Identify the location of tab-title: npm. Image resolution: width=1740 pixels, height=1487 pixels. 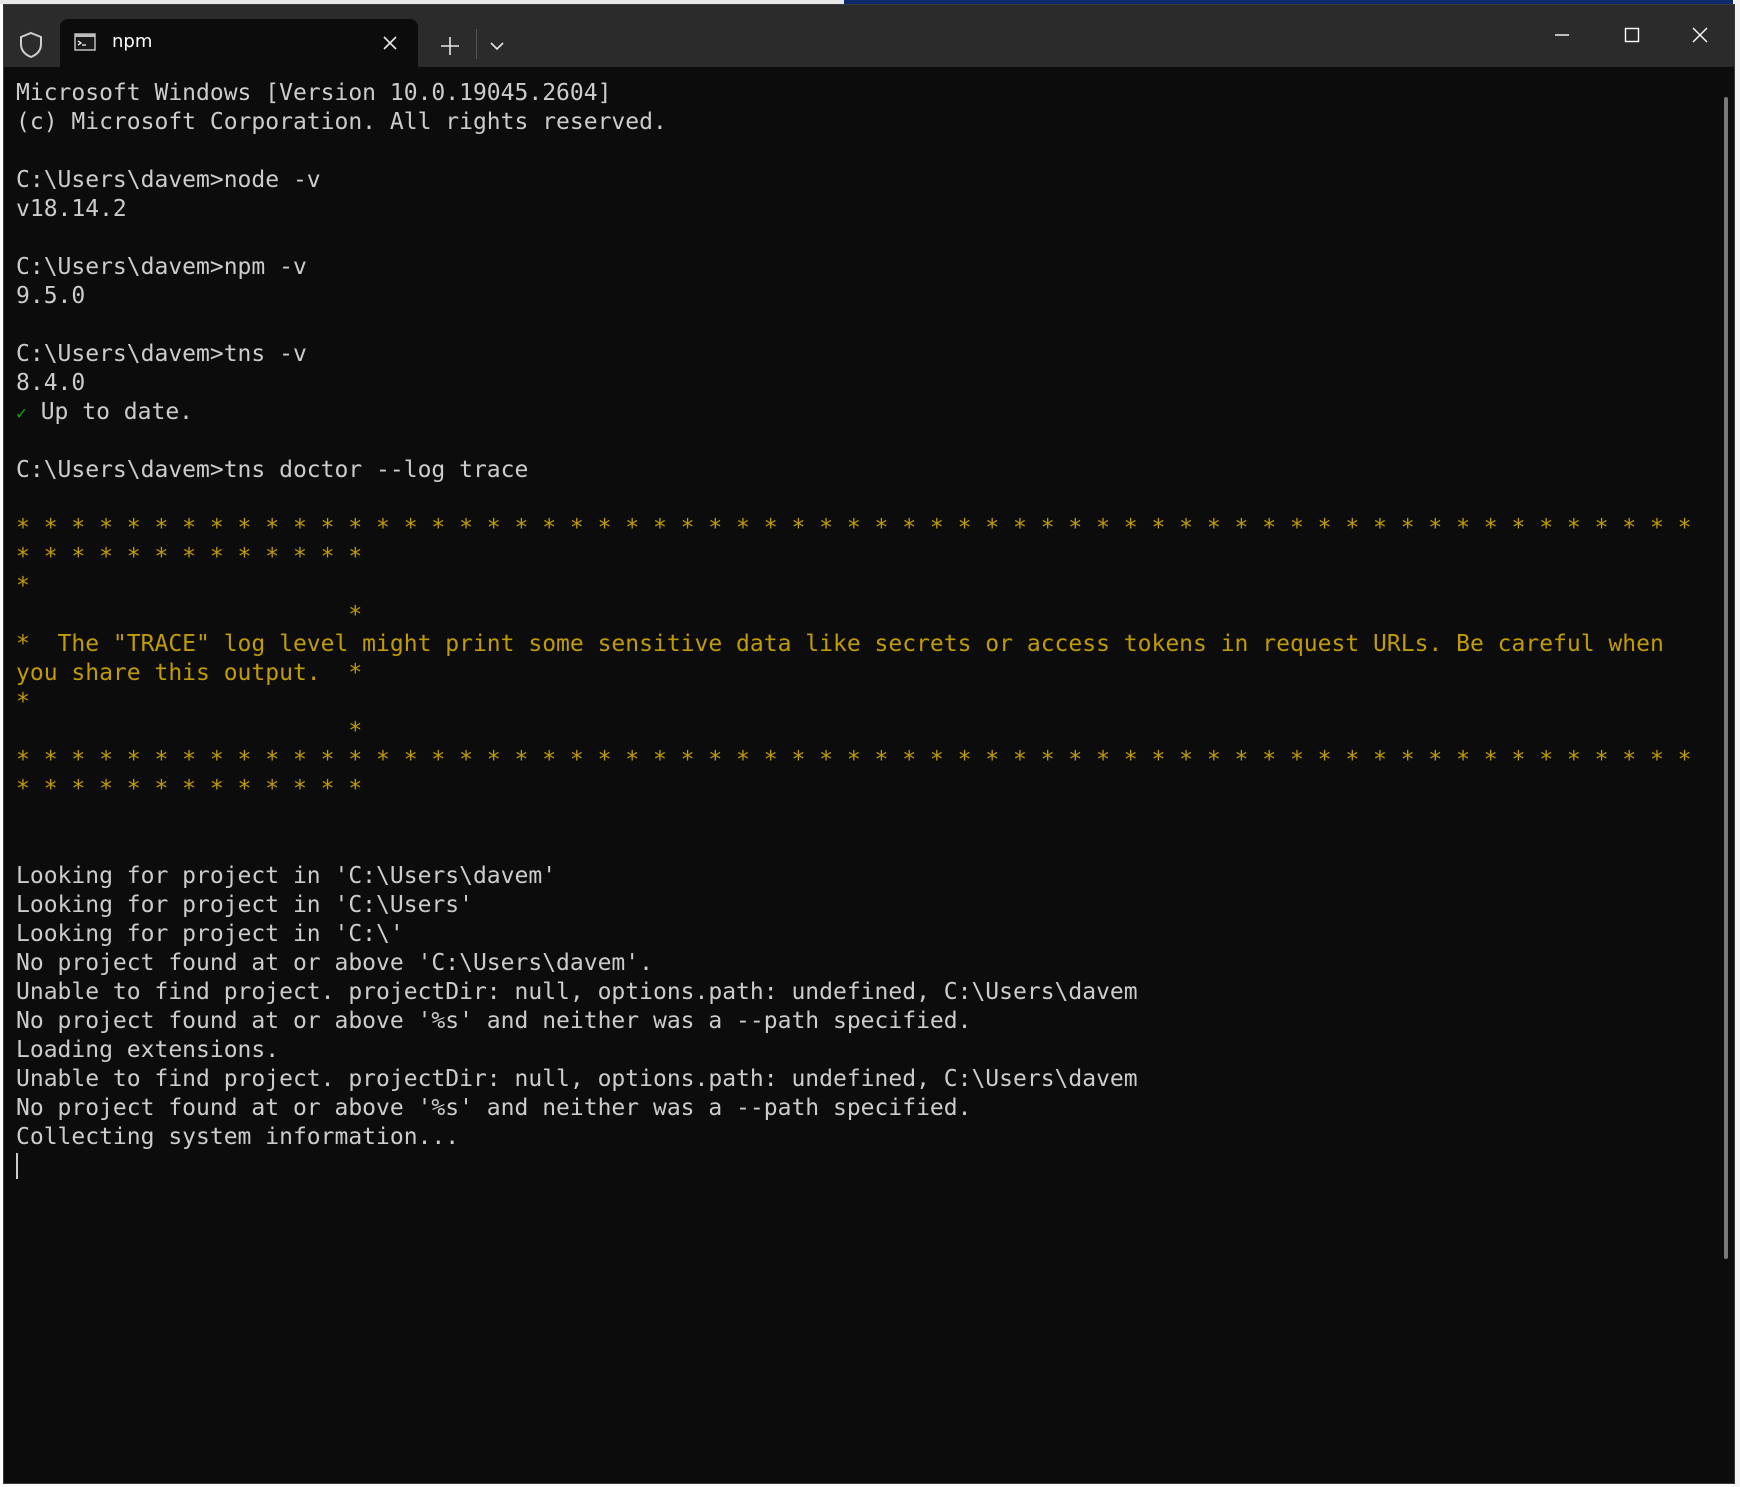
(132, 41).